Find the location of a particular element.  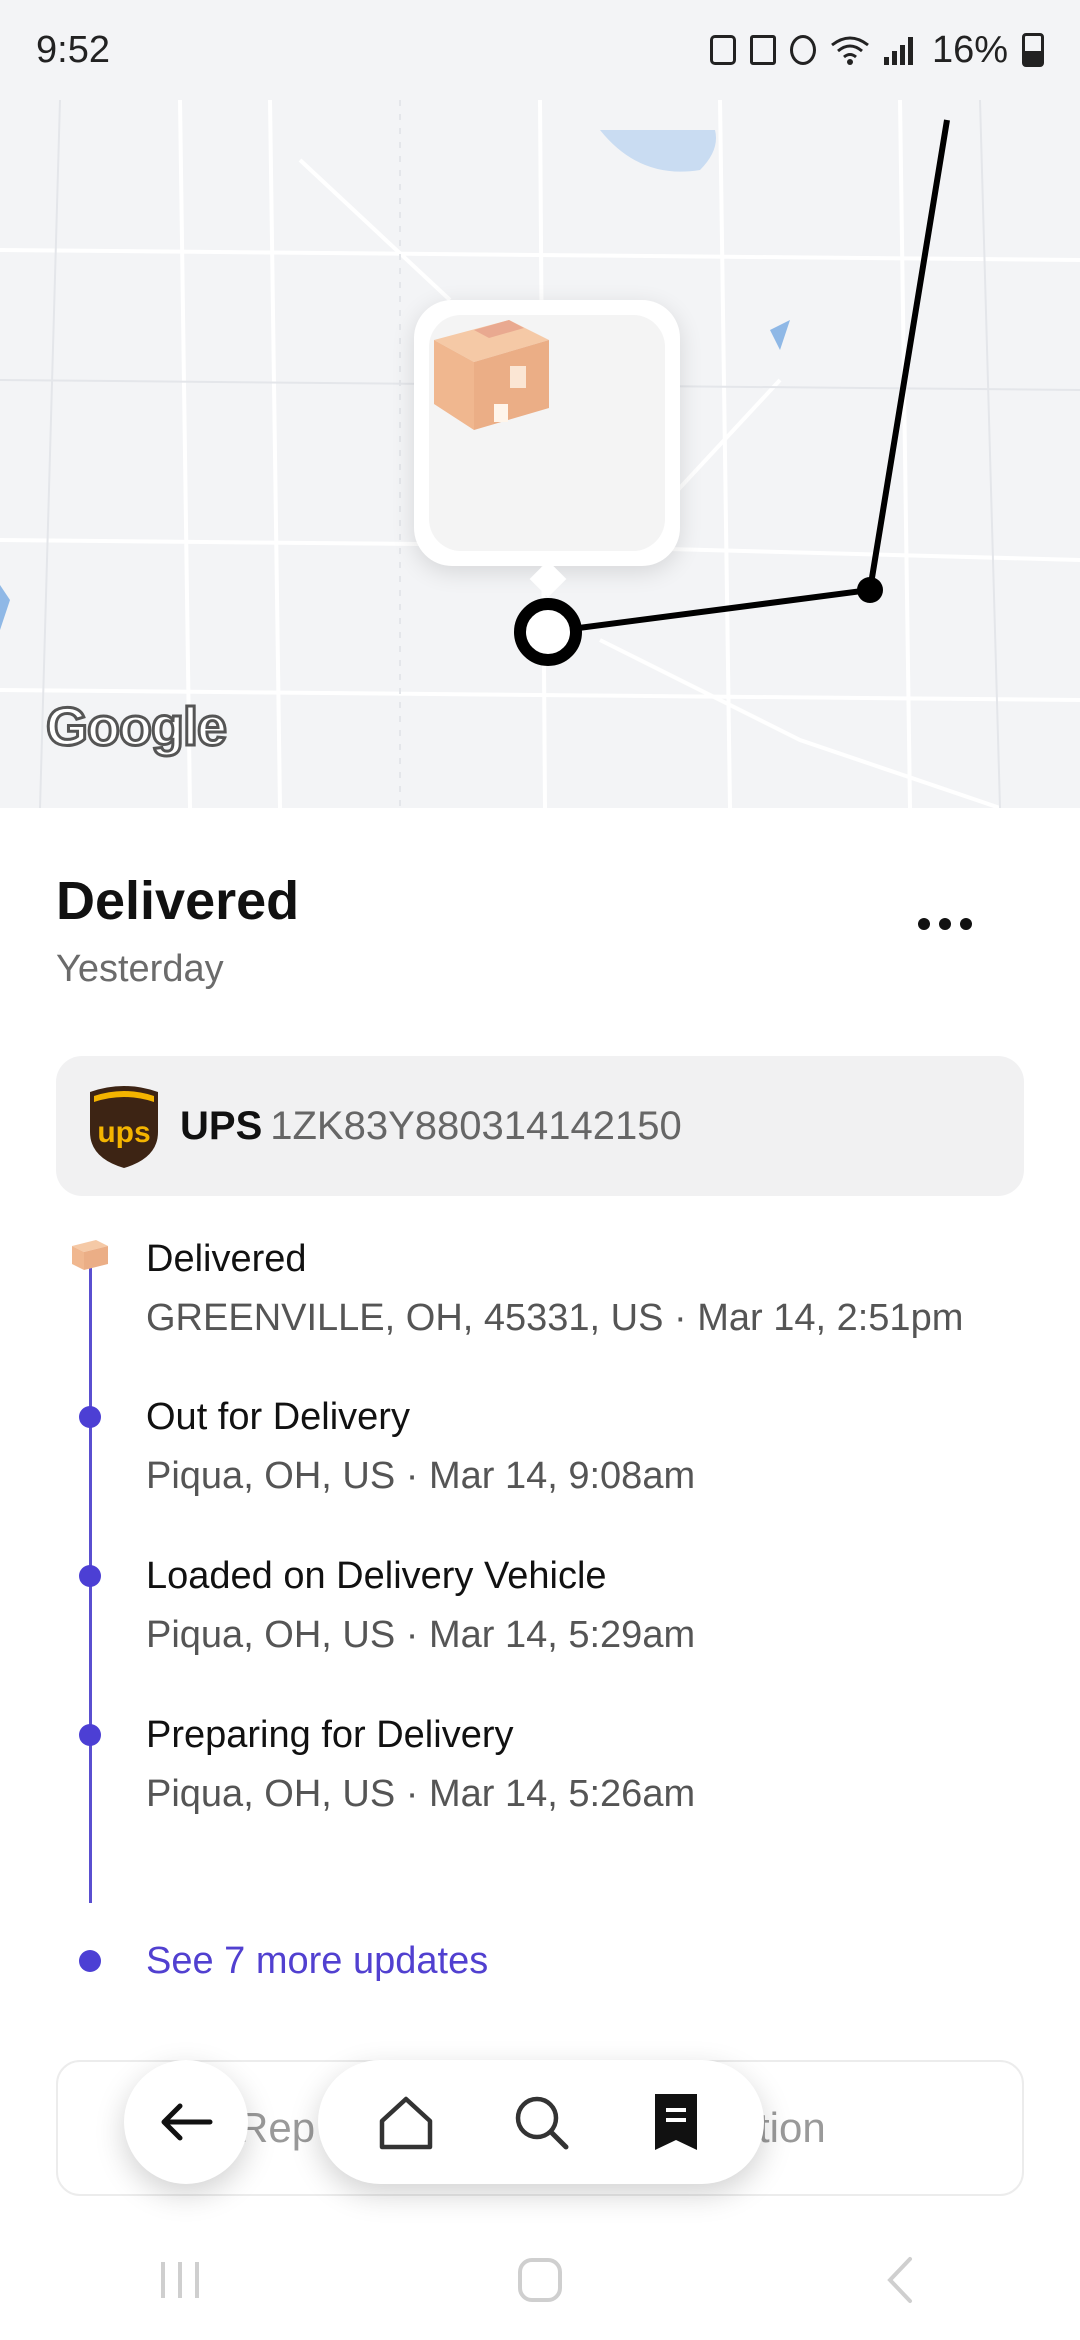

signal-icon is located at coordinates (900, 50).